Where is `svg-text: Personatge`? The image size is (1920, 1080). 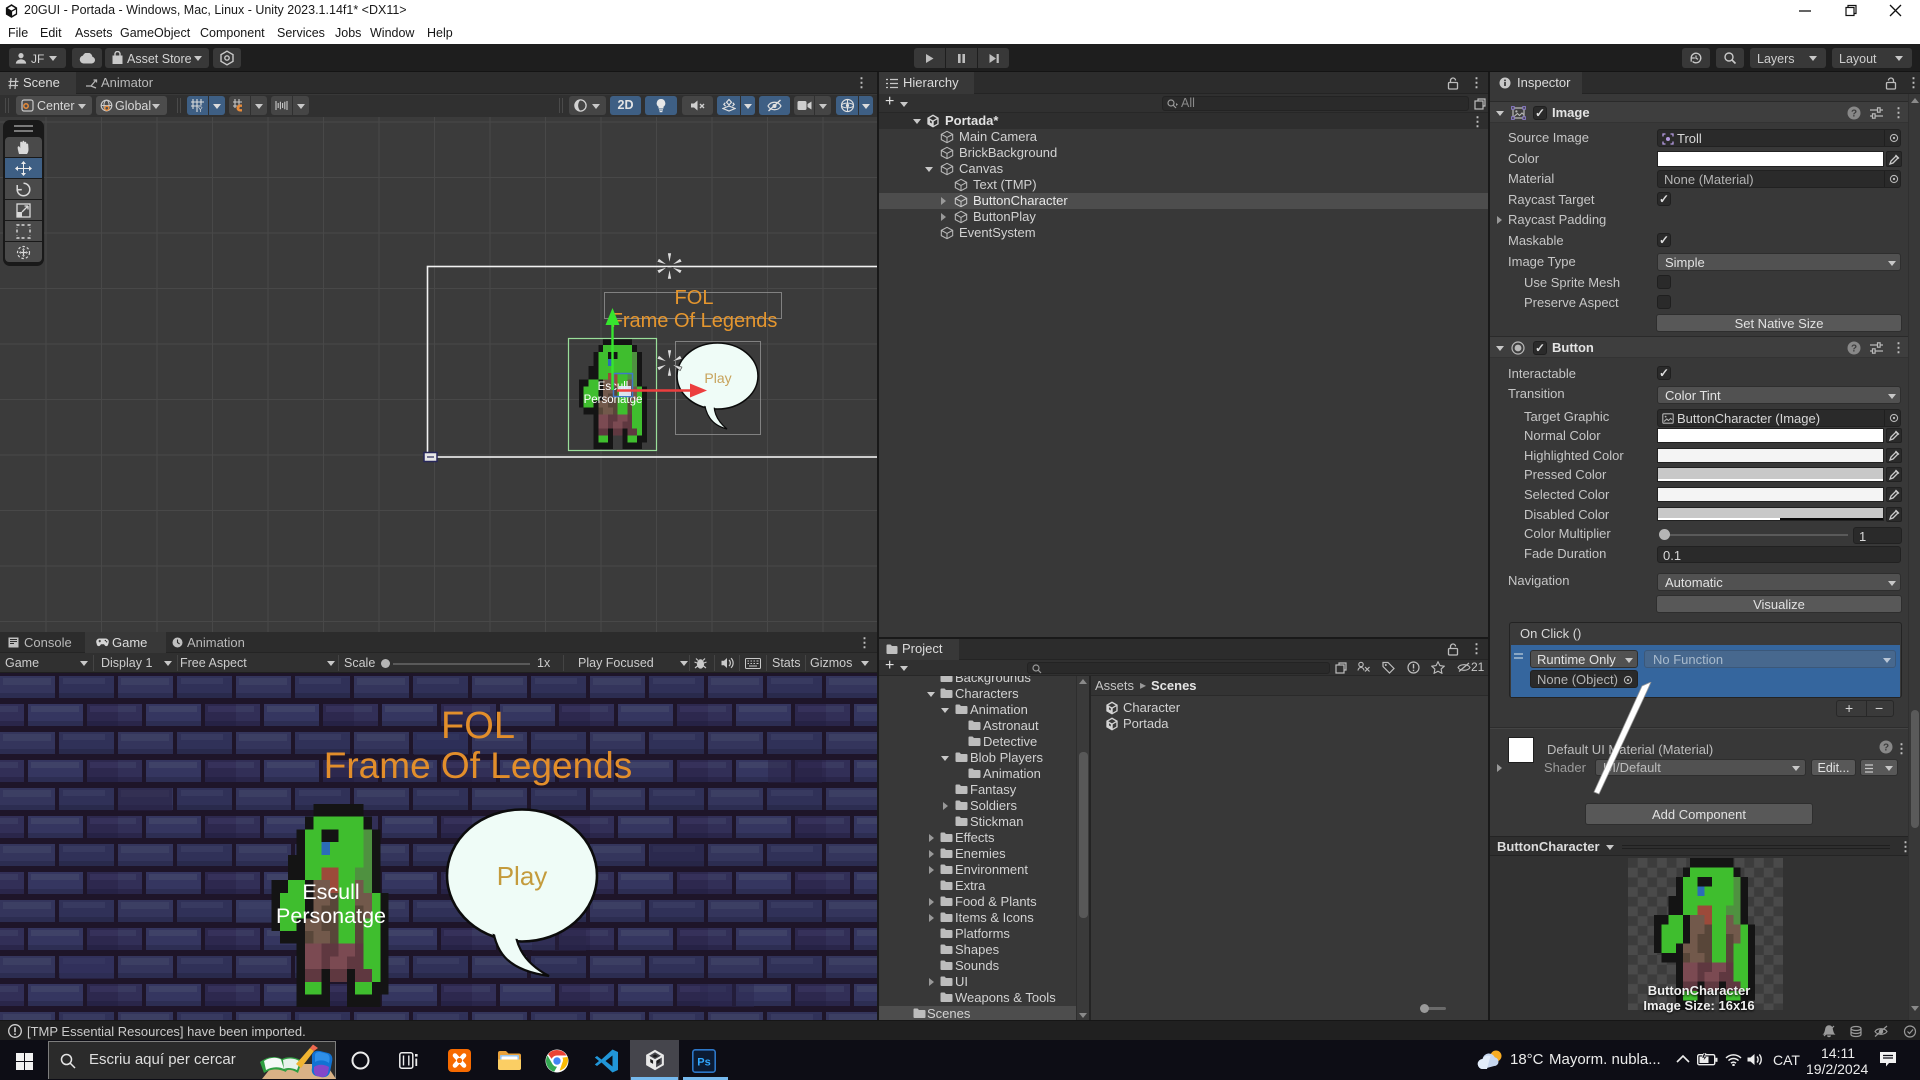
svg-text: Personatge is located at coordinates (331, 916).